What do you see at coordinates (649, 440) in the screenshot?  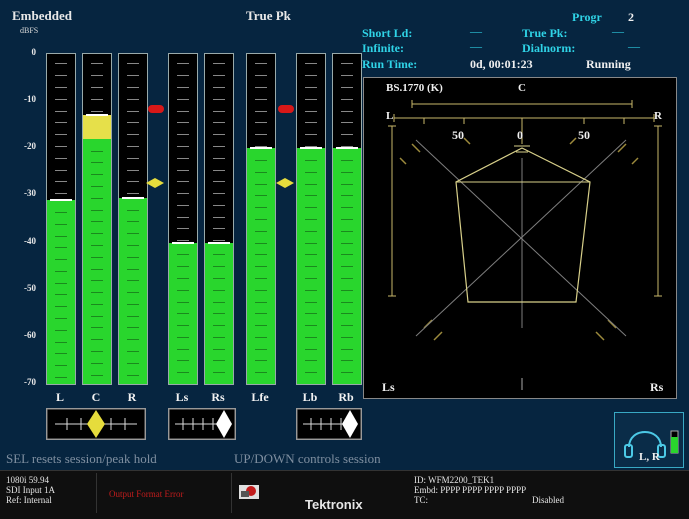 I see `headphone-monitor-box: L, R` at bounding box center [649, 440].